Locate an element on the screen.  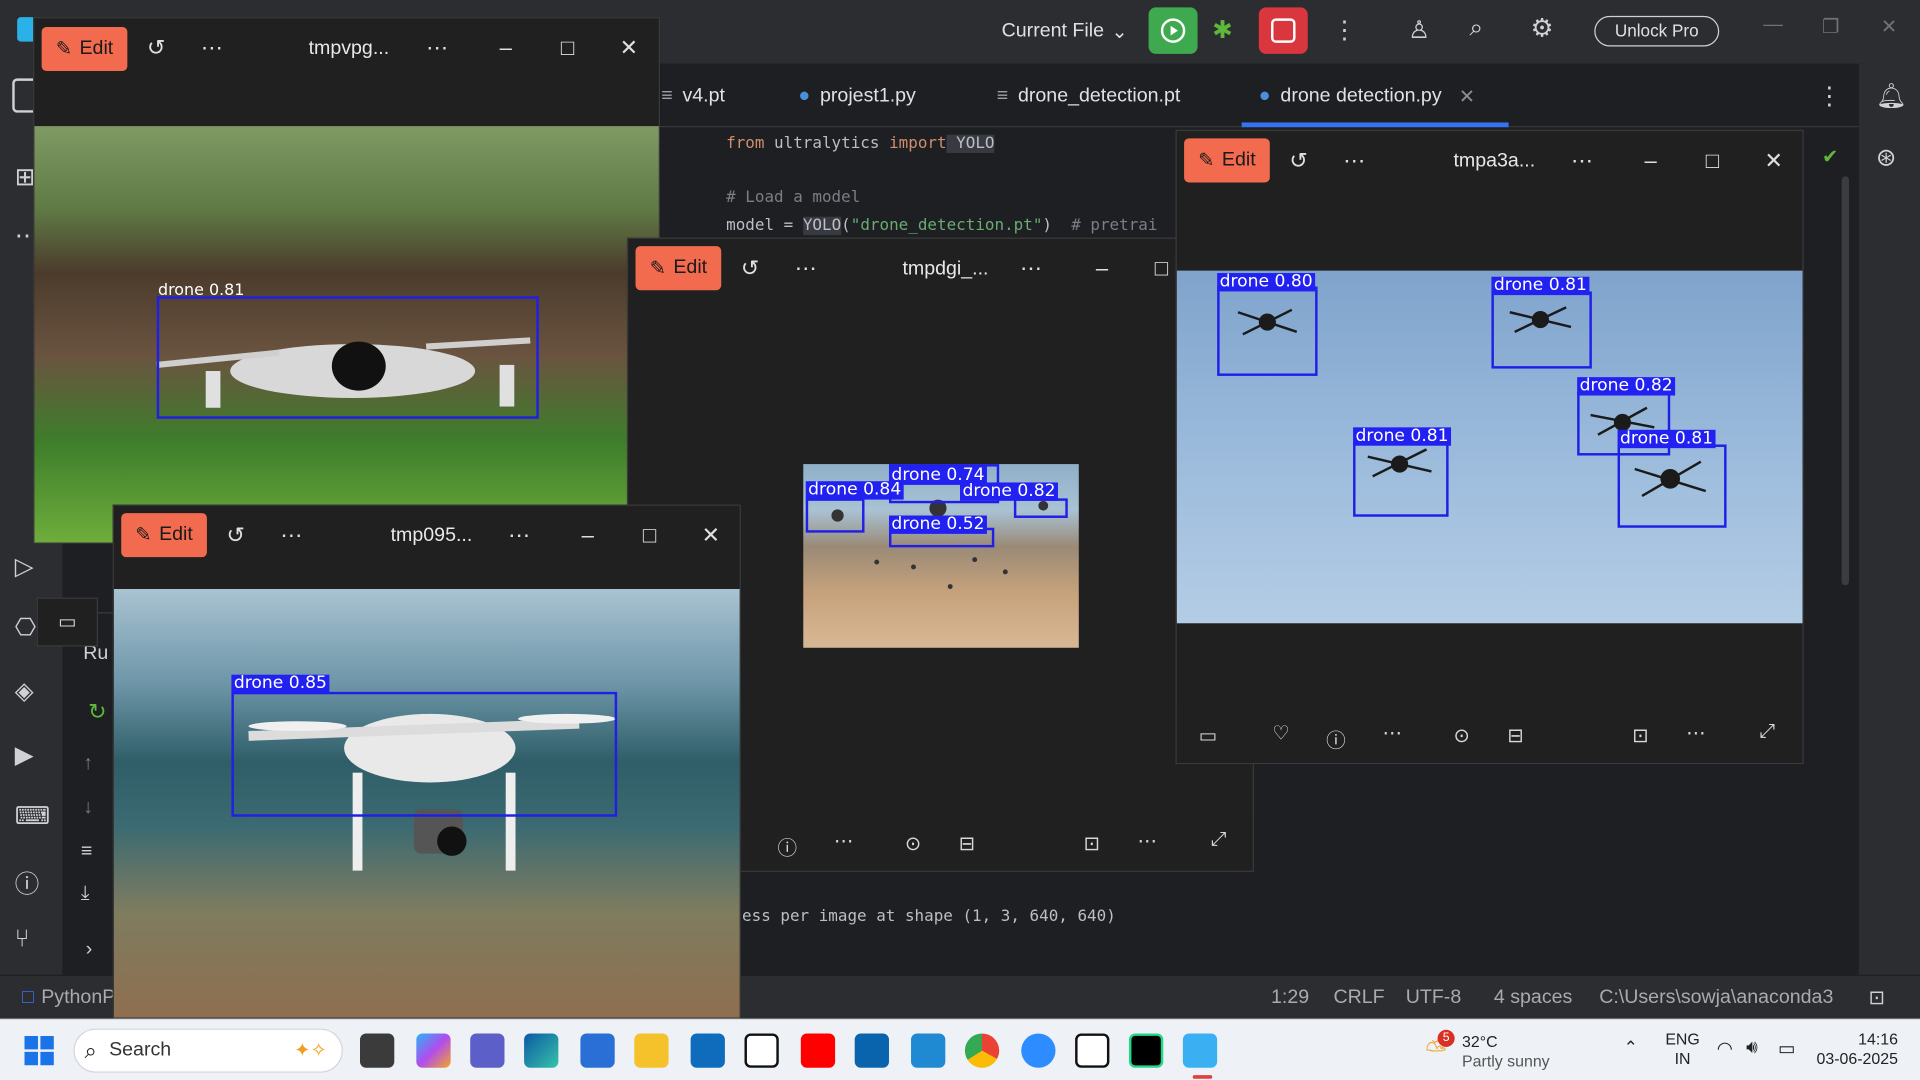
ai-assistant-icon: ⊛ is located at coordinates (1886, 157).